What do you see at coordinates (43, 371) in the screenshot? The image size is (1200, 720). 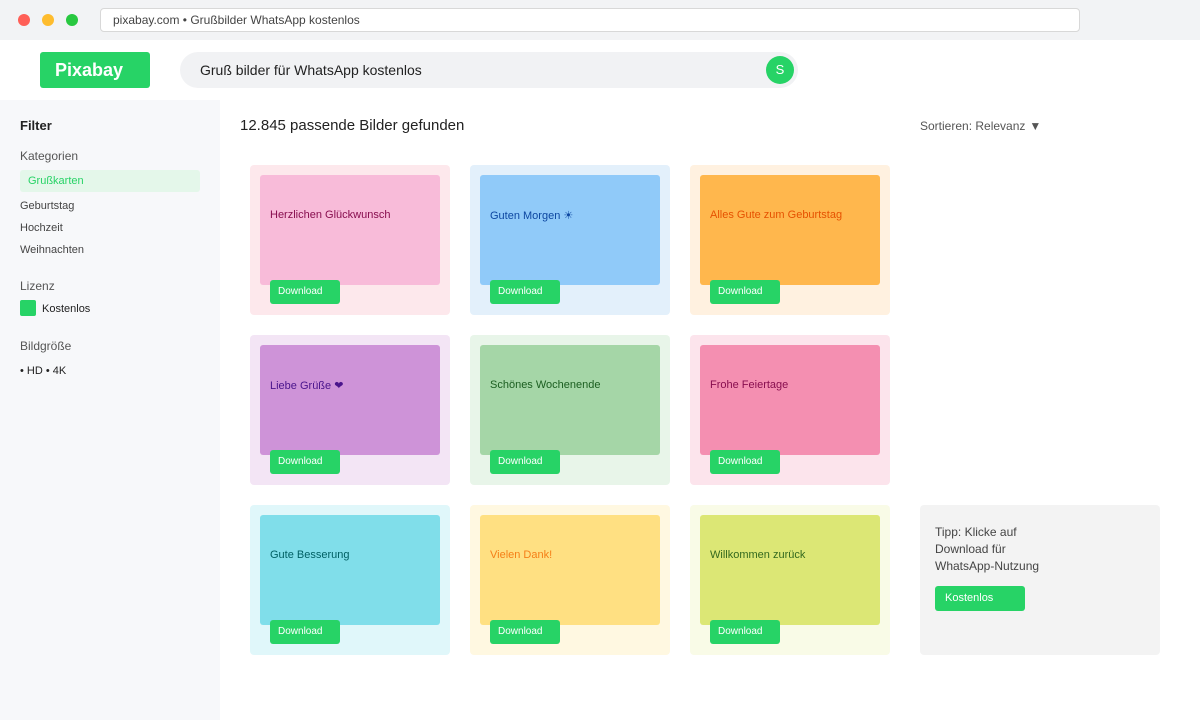 I see `size-options: • HD • 4K` at bounding box center [43, 371].